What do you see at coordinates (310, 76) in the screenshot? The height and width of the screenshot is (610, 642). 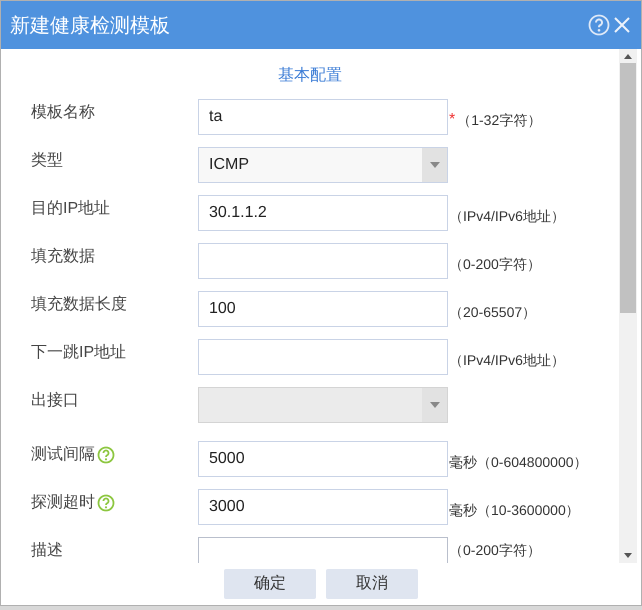 I see `section-title: 基本配置` at bounding box center [310, 76].